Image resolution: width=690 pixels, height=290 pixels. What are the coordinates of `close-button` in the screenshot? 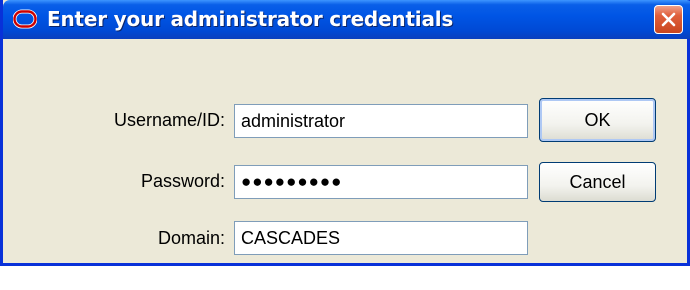 It's located at (668, 19).